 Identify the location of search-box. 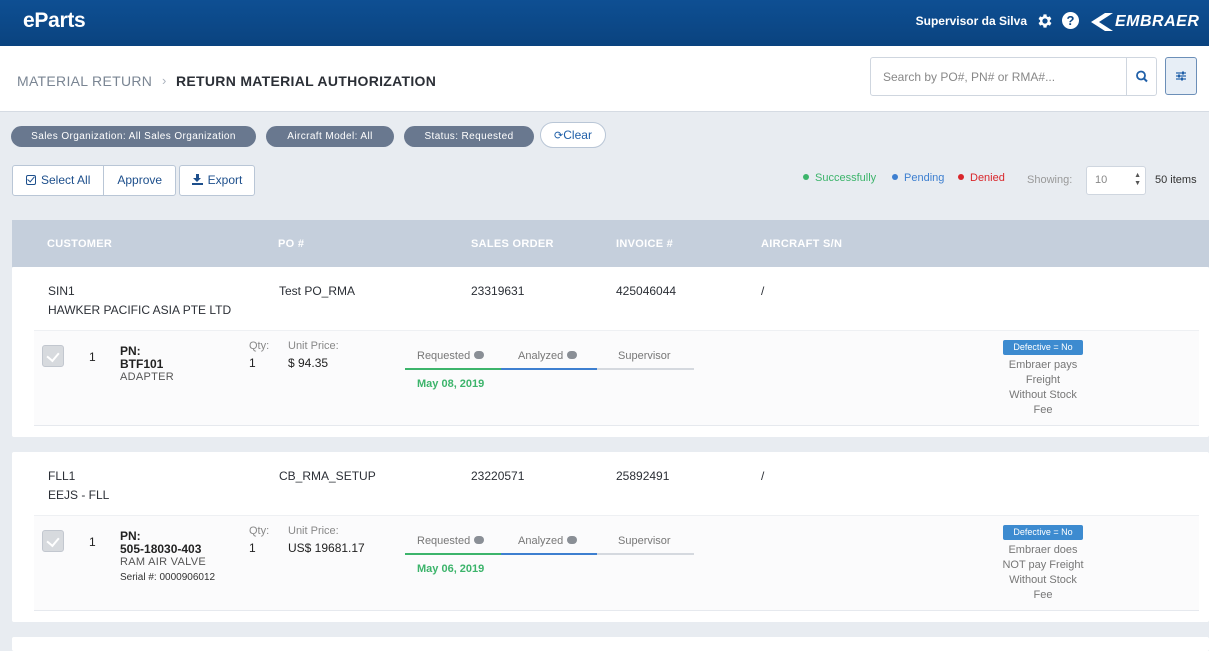
(1013, 76).